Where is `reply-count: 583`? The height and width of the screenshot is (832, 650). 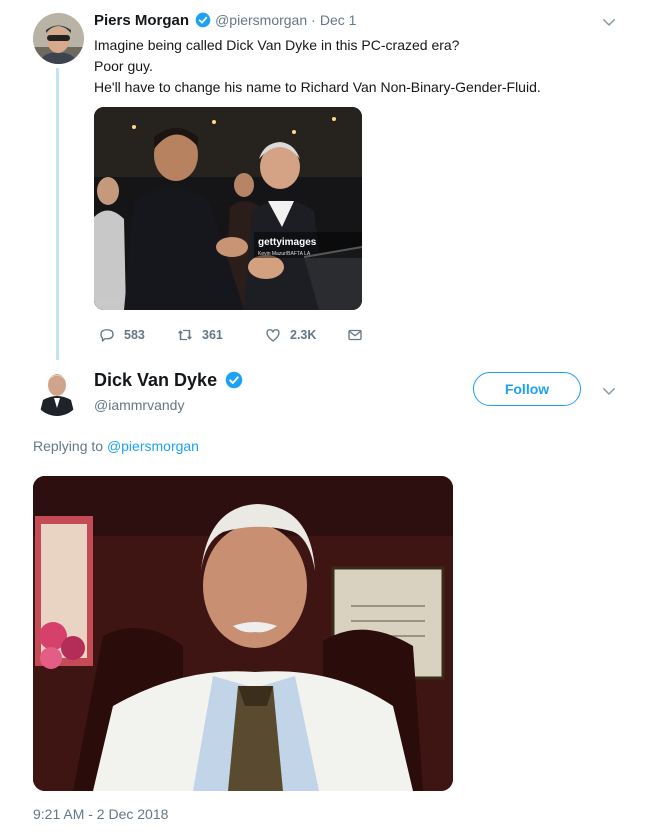
reply-count: 583 is located at coordinates (134, 335).